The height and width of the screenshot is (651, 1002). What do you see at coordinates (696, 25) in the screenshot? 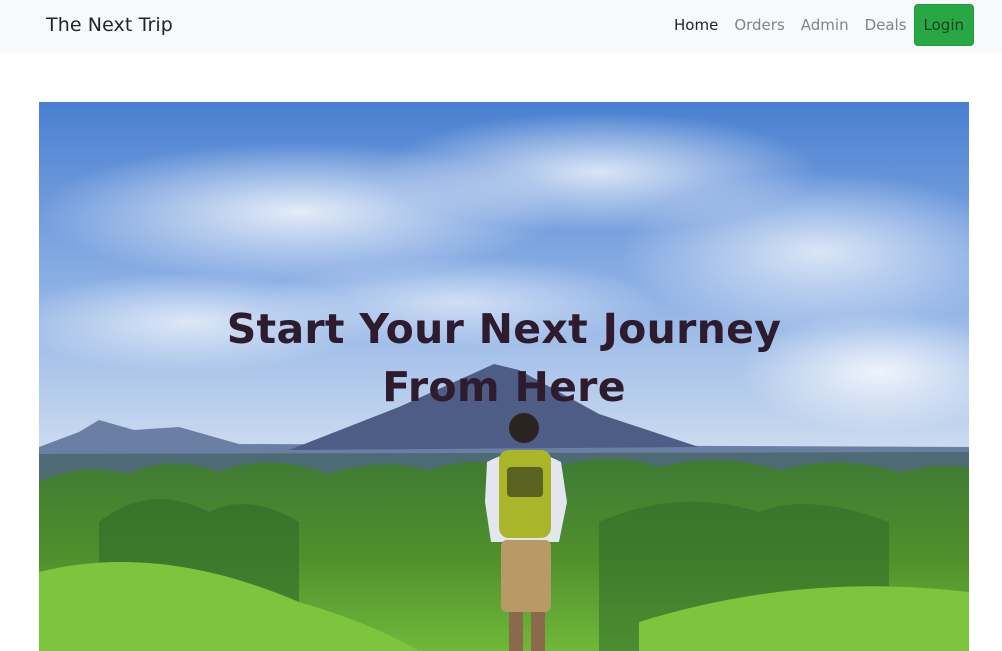
I see `nav-link-home: Home` at bounding box center [696, 25].